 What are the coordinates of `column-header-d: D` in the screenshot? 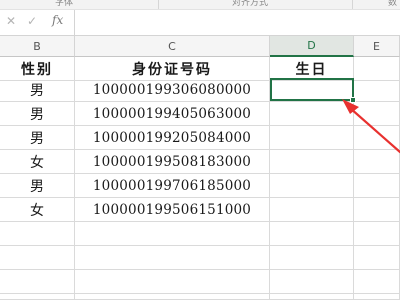 It's located at (312, 46).